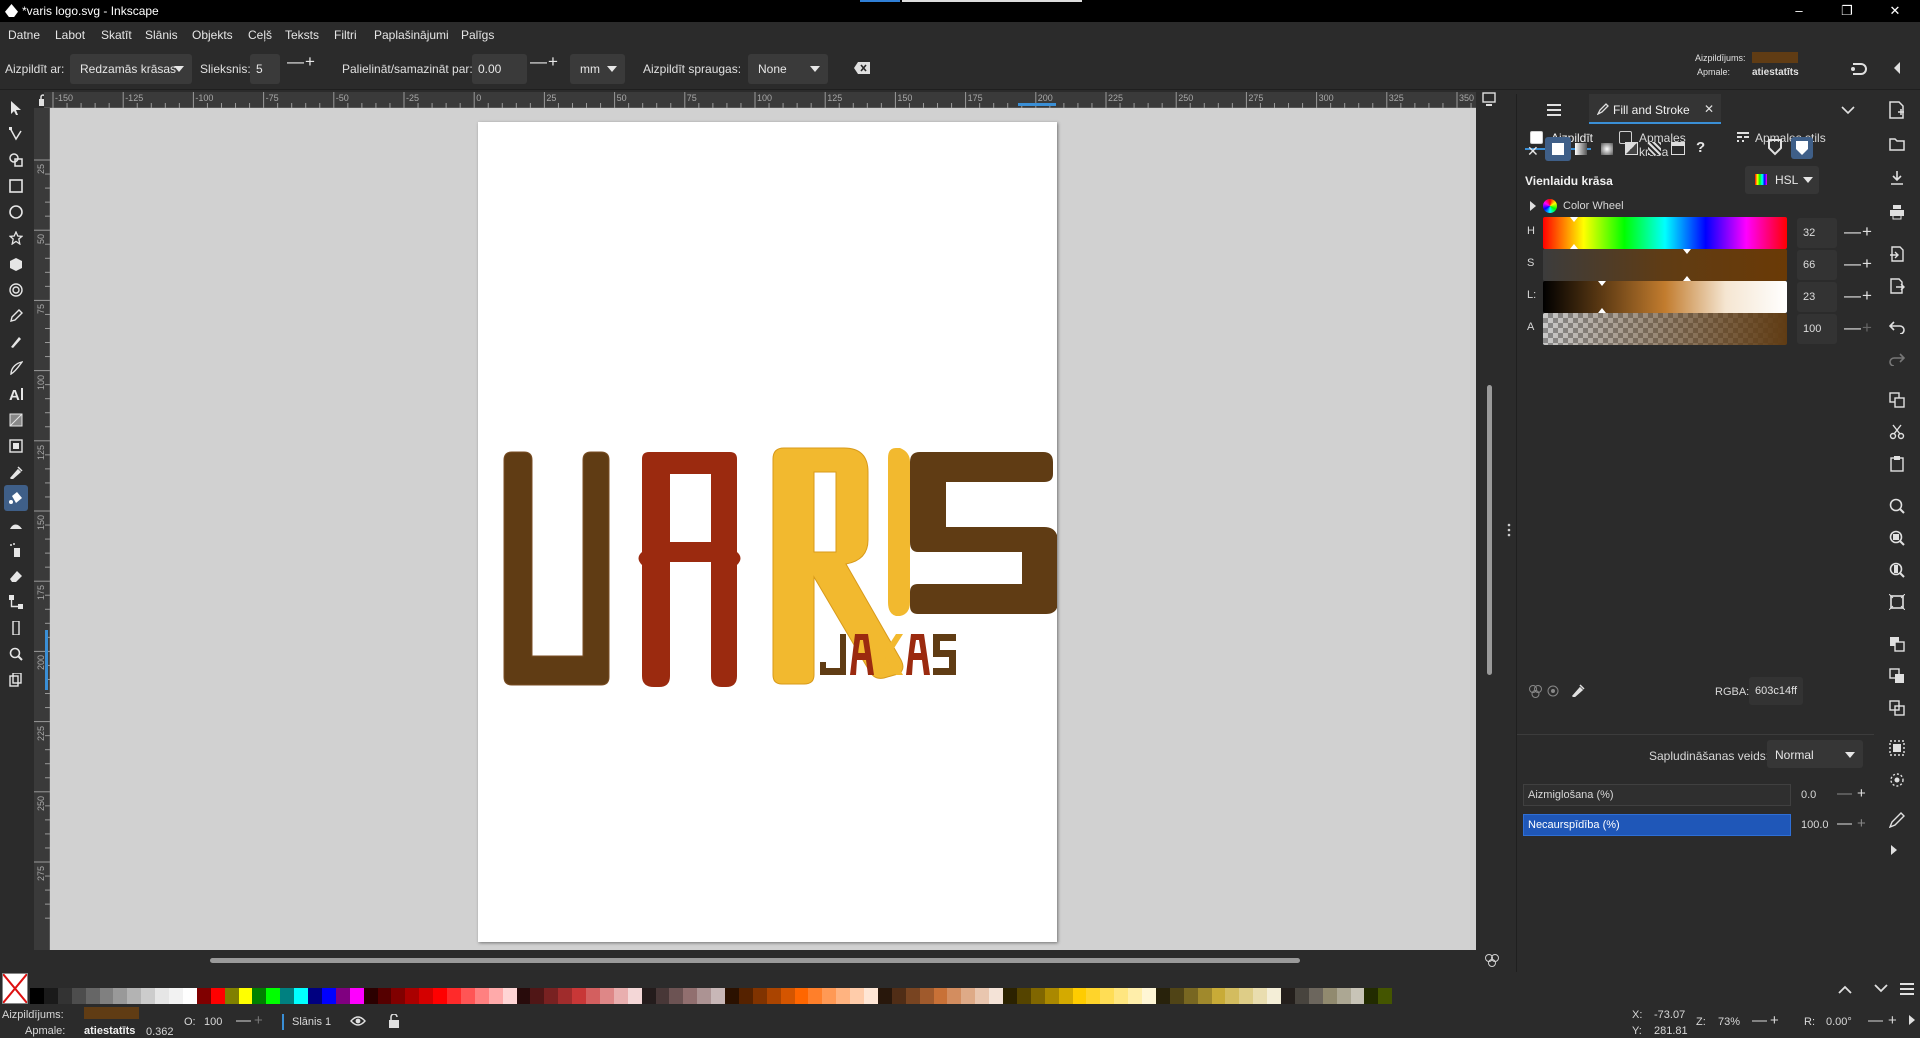  I want to click on menu-edit: Labot, so click(70, 35).